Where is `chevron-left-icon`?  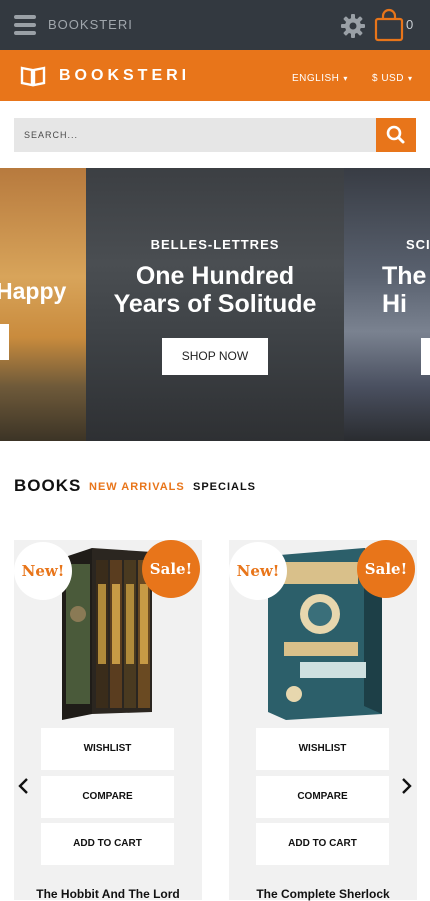 chevron-left-icon is located at coordinates (24, 786).